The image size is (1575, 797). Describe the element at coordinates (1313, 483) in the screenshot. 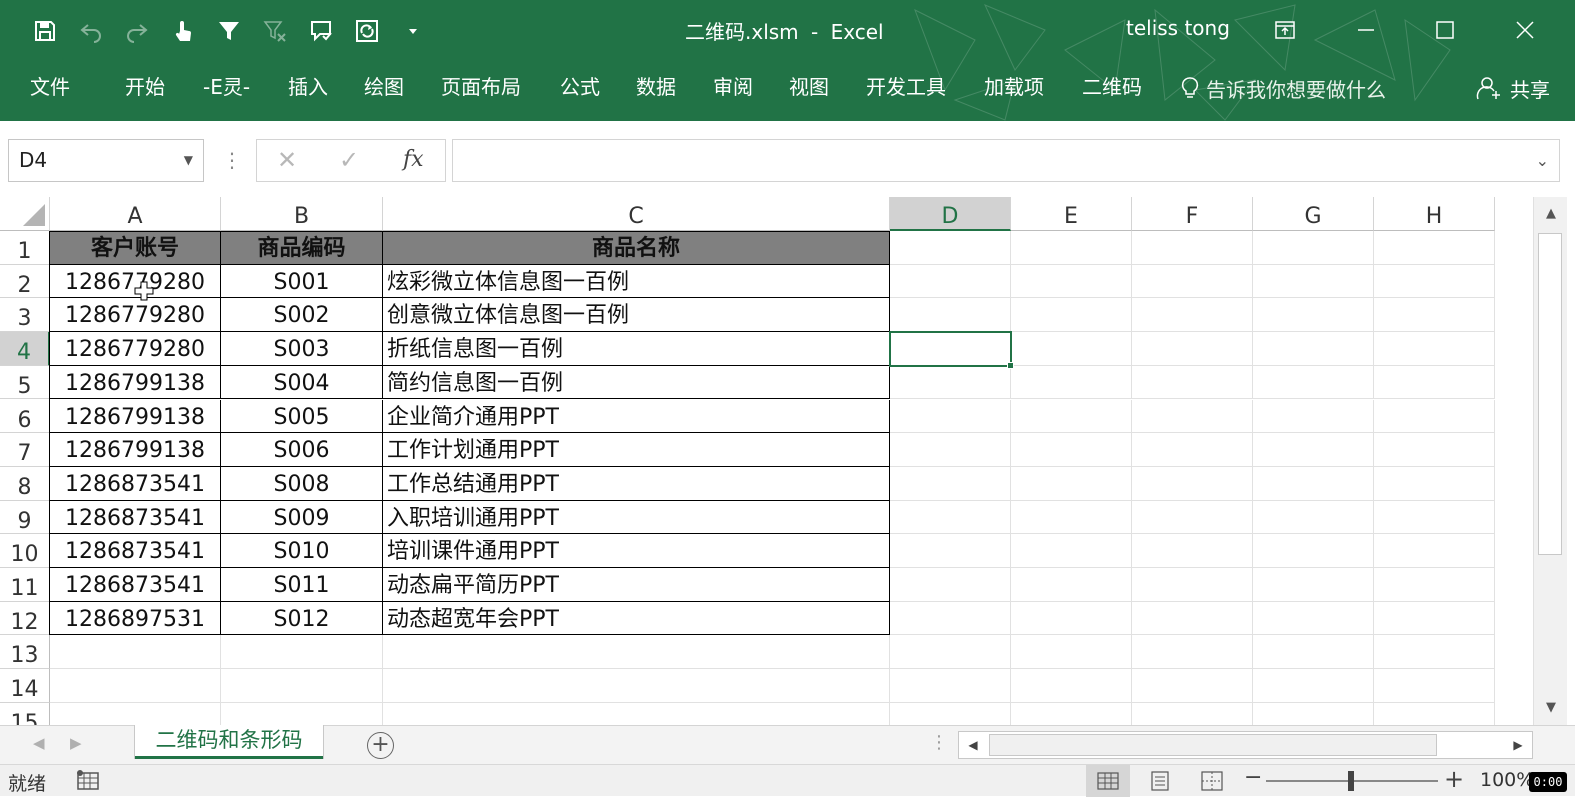

I see `cell-g8` at that location.